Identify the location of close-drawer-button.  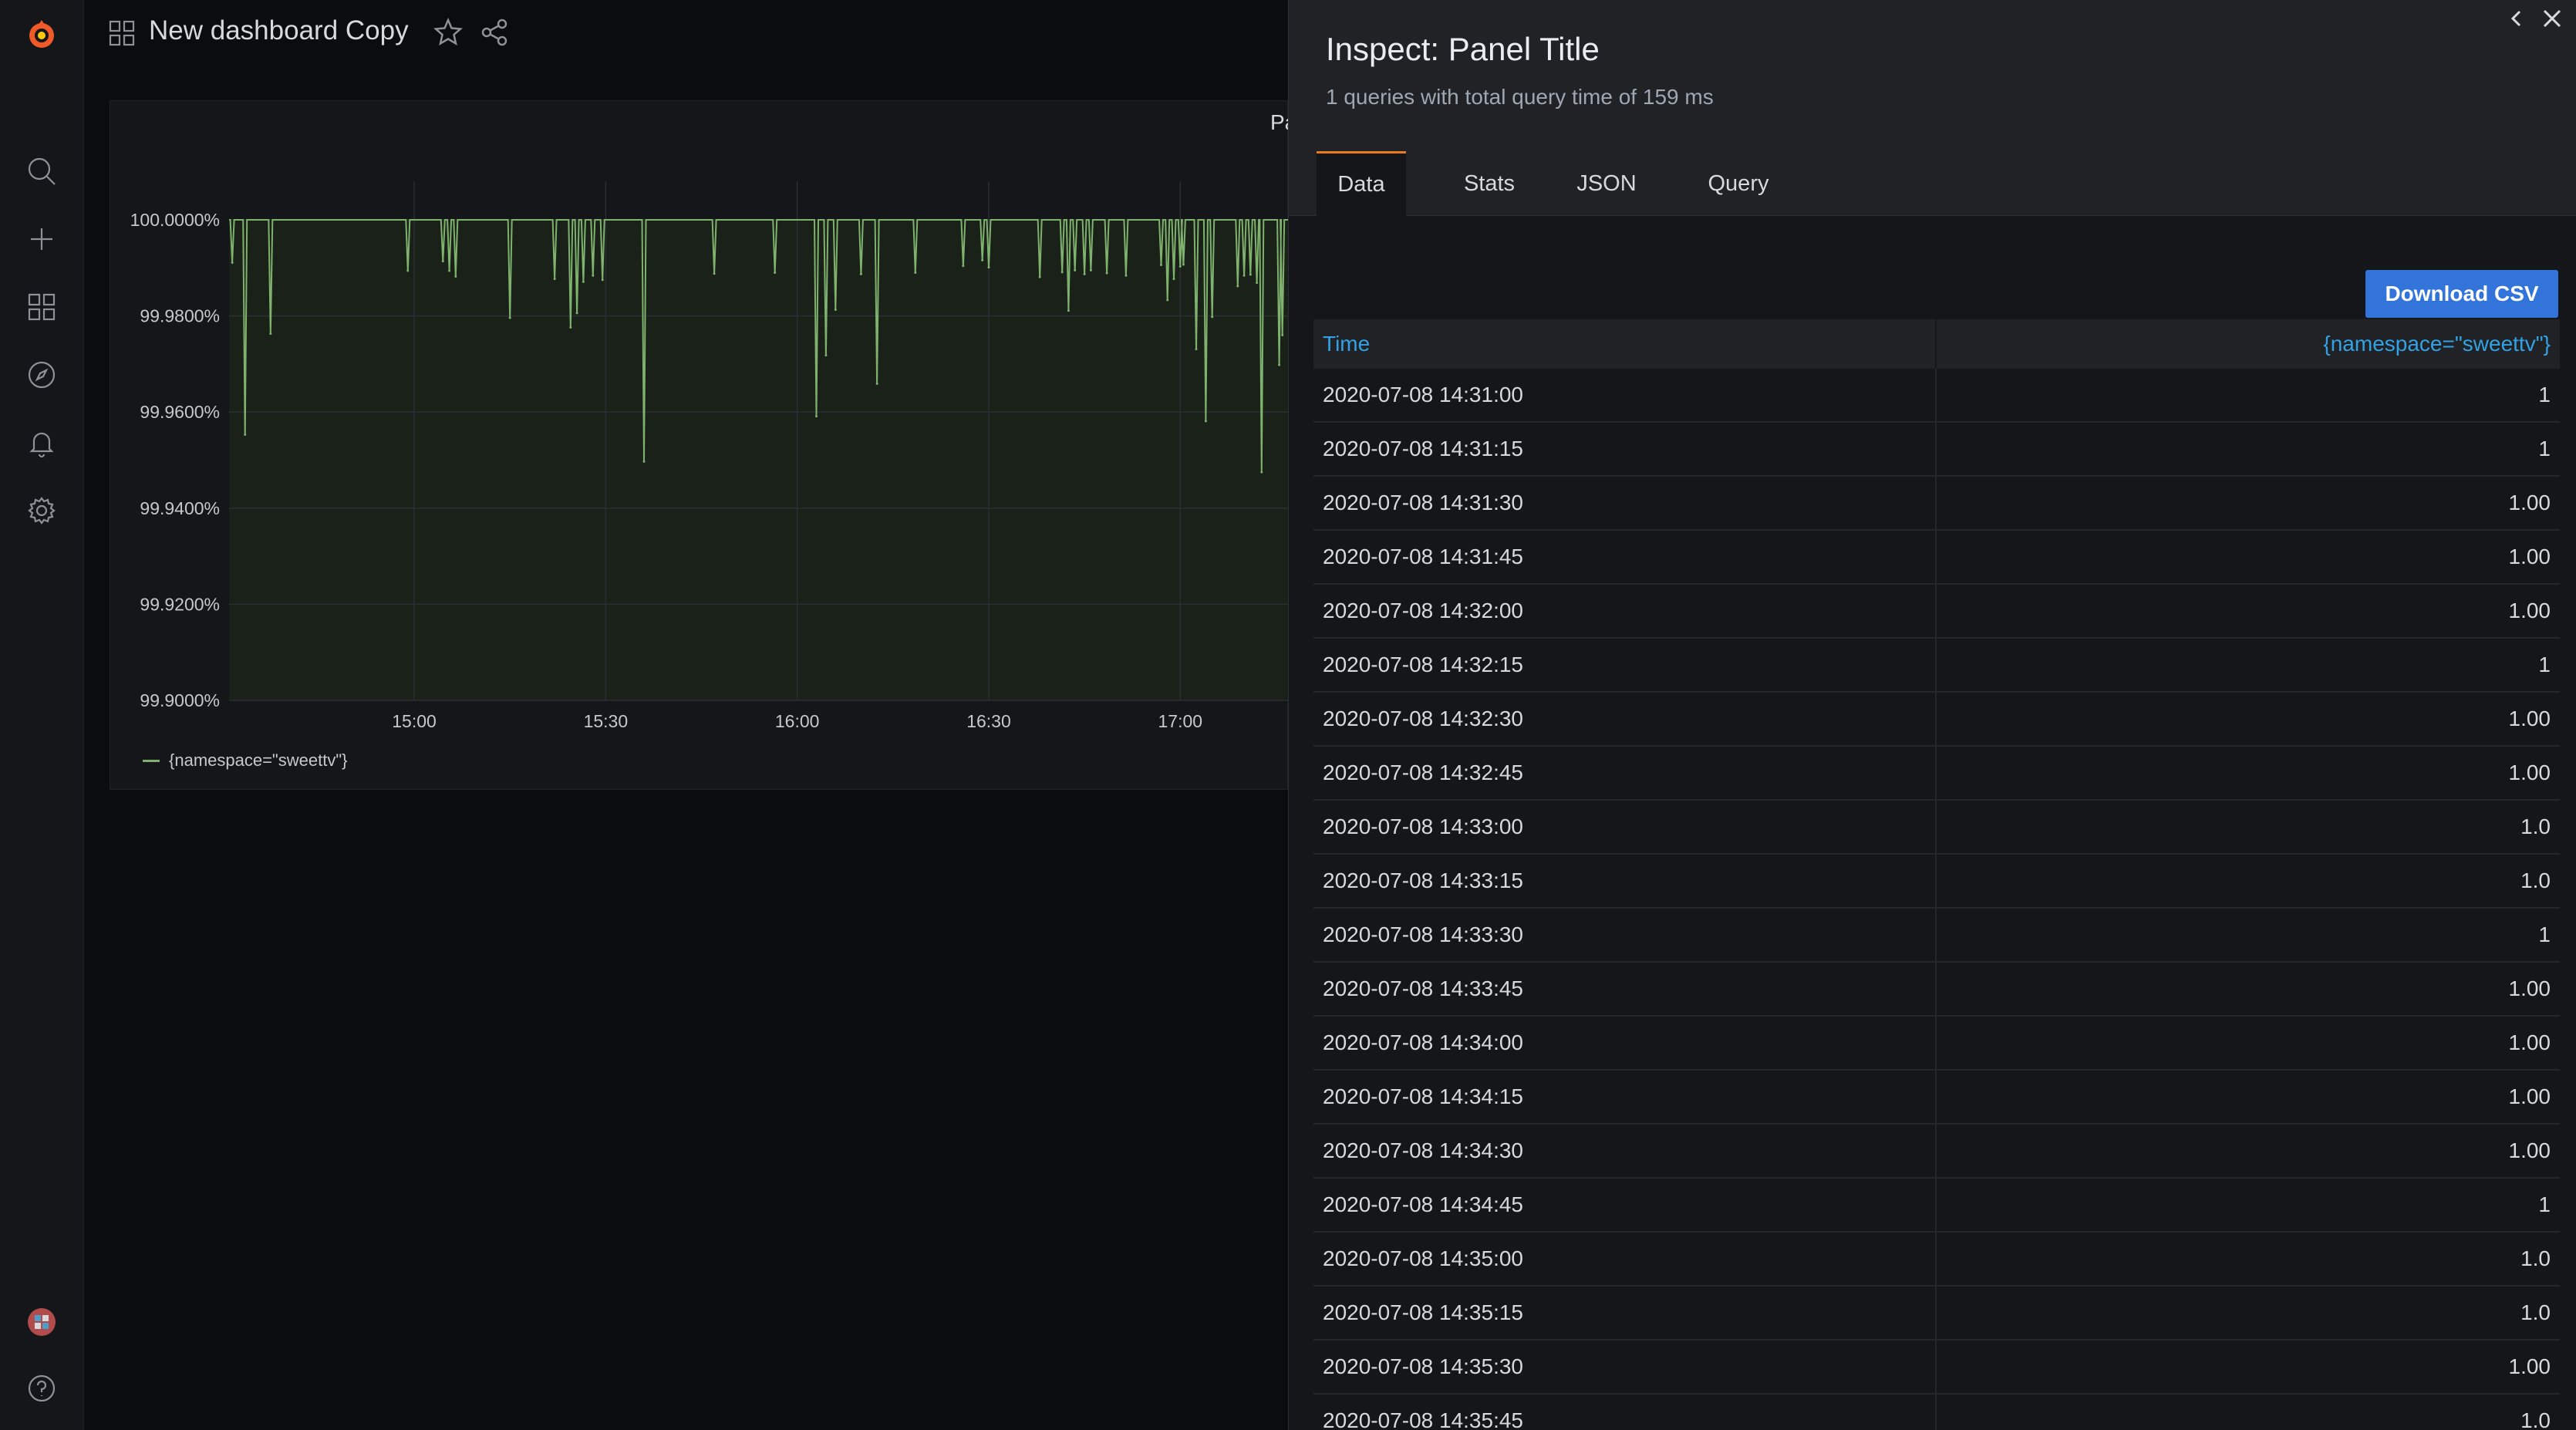
(2552, 18).